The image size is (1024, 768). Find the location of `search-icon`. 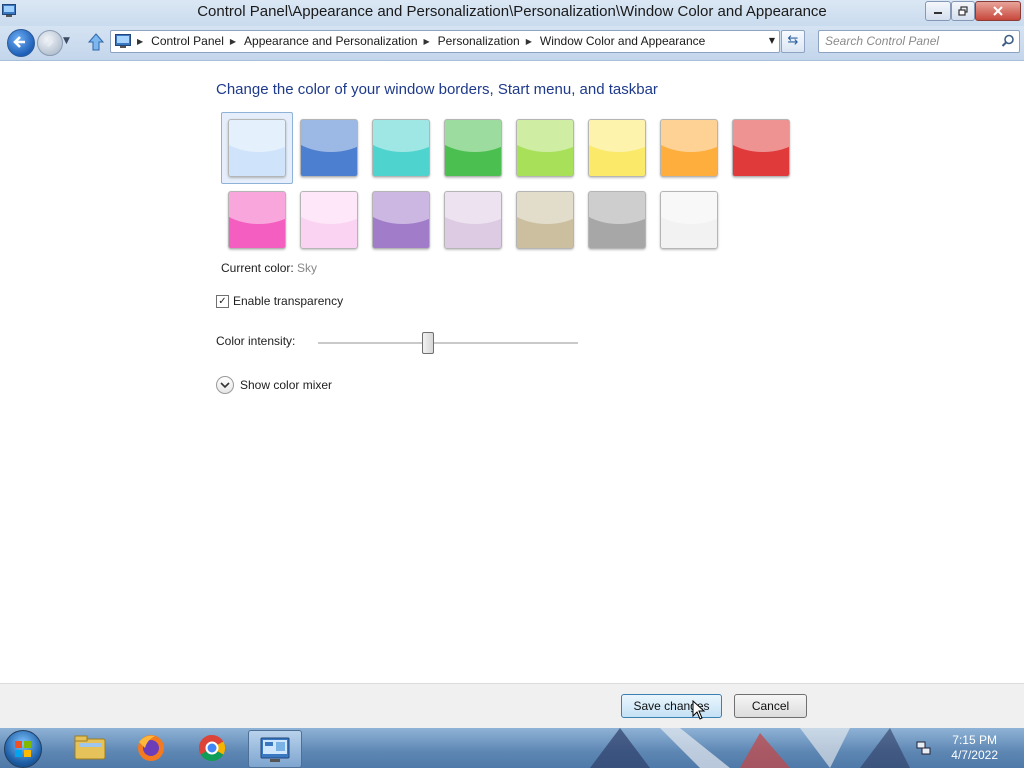

search-icon is located at coordinates (1008, 41).